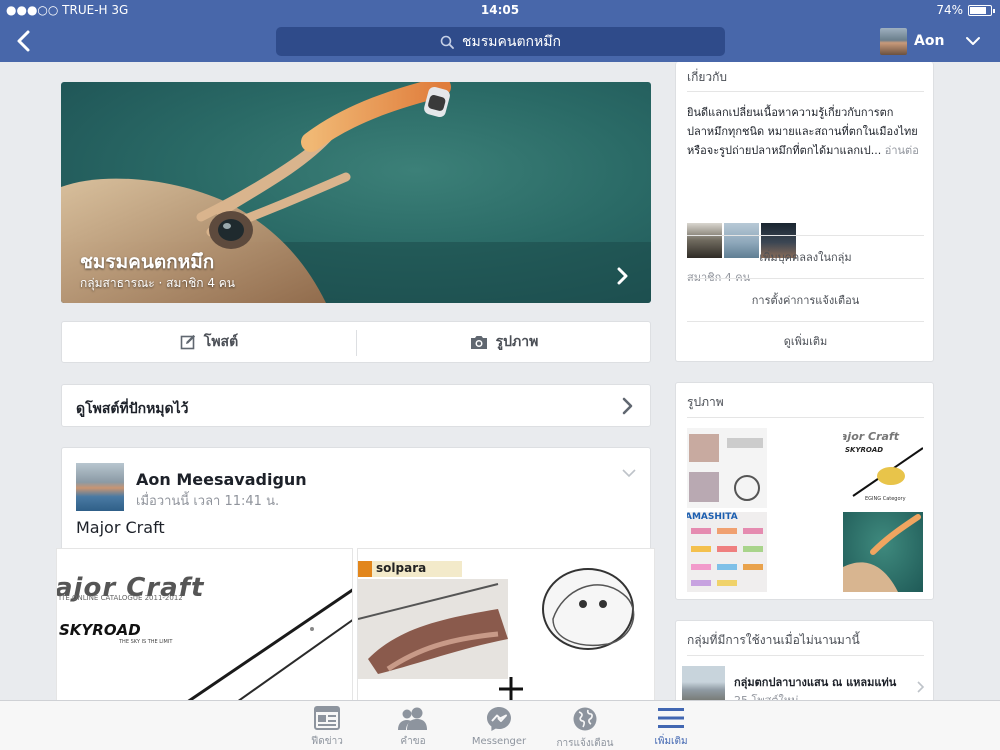 The width and height of the screenshot is (1000, 750). Describe the element at coordinates (871, 436) in the screenshot. I see `thumb-text-brand: ajor Craft` at that location.